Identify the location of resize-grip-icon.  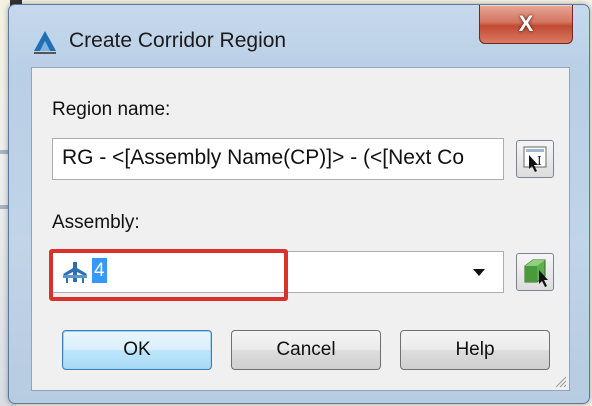
(560, 381).